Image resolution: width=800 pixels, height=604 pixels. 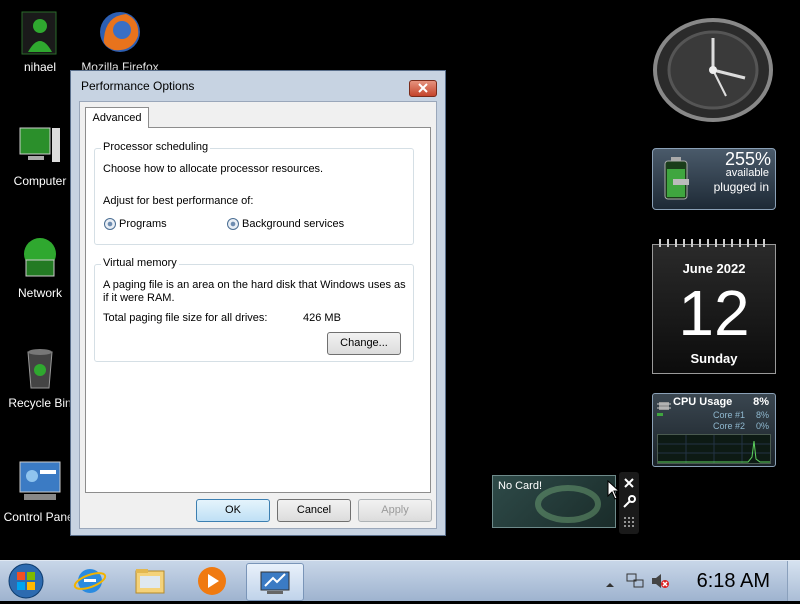 I want to click on desktop-icon-label: Computer, so click(x=40, y=181).